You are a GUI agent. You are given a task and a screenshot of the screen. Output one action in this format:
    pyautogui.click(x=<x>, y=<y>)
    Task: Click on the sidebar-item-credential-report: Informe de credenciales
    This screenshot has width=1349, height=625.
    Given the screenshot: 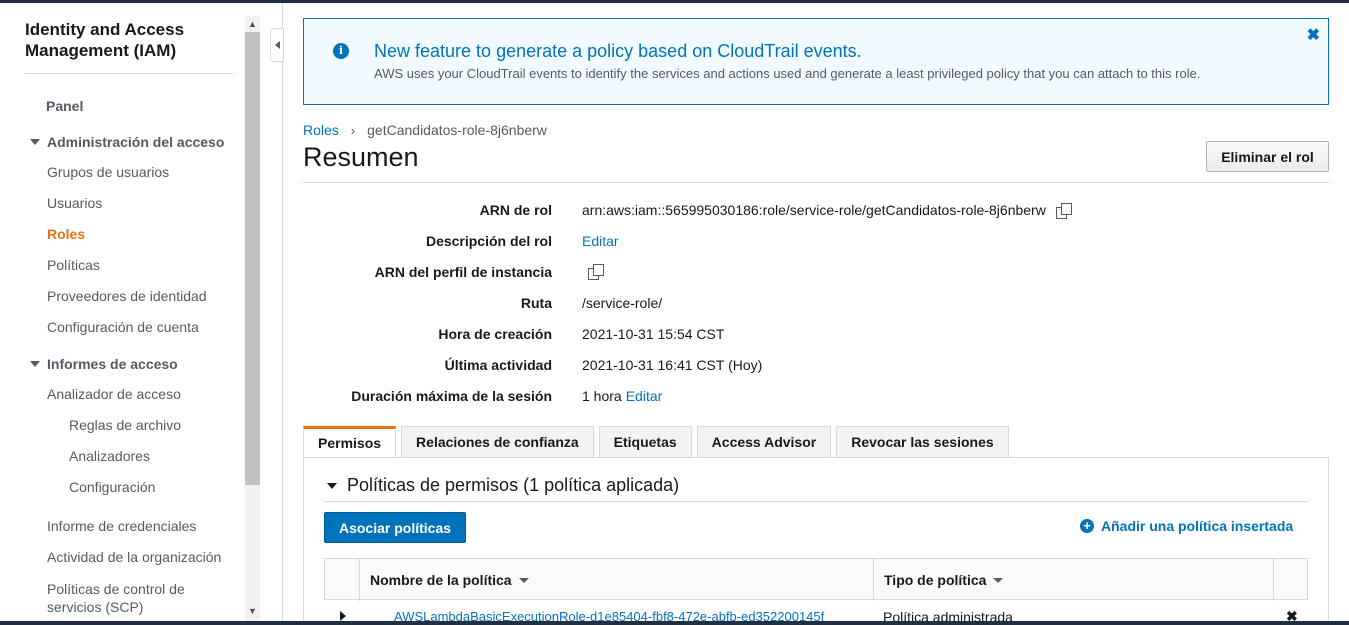 What is the action you would take?
    pyautogui.click(x=121, y=526)
    